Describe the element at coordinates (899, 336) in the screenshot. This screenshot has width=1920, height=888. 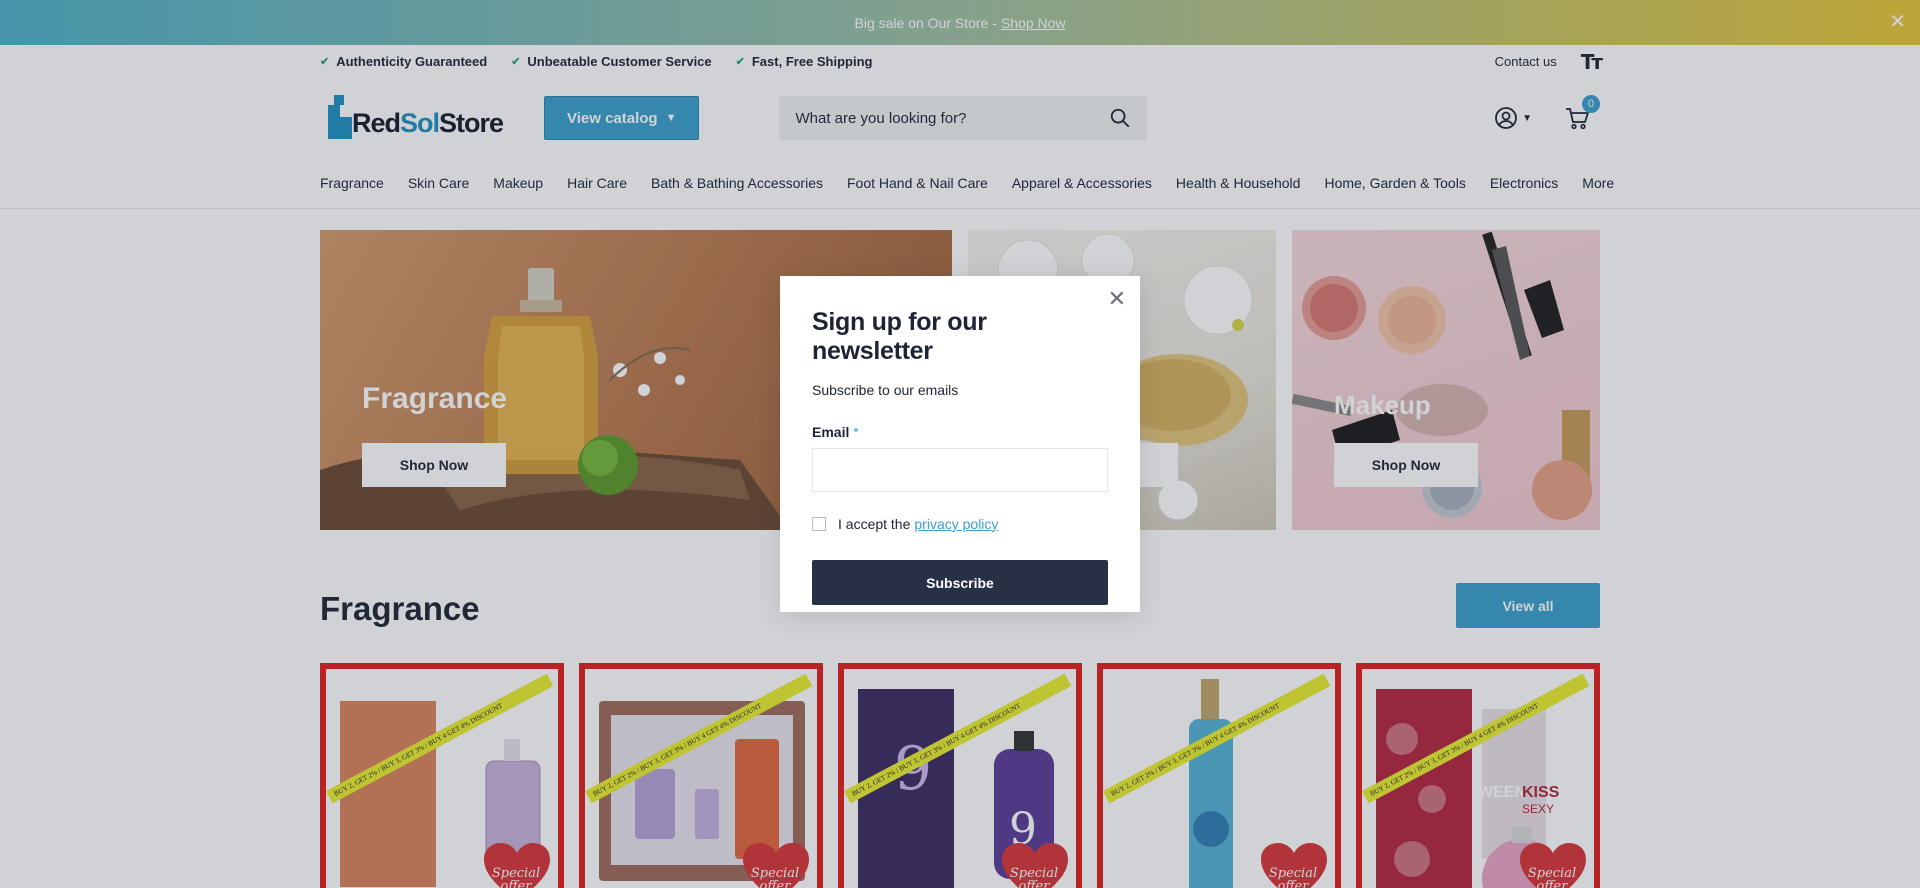
I see `modal-title: Sign up for our newsletter` at that location.